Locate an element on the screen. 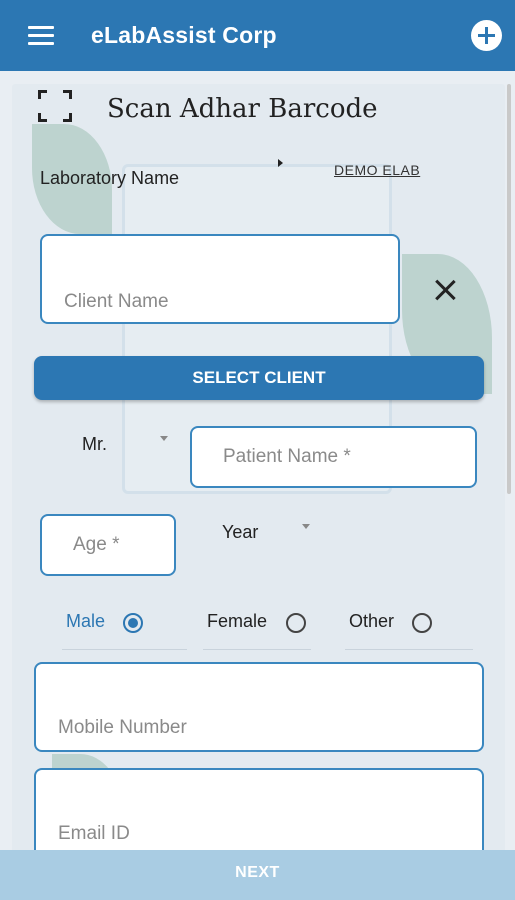 The width and height of the screenshot is (515, 900). scrollbar is located at coordinates (509, 289).